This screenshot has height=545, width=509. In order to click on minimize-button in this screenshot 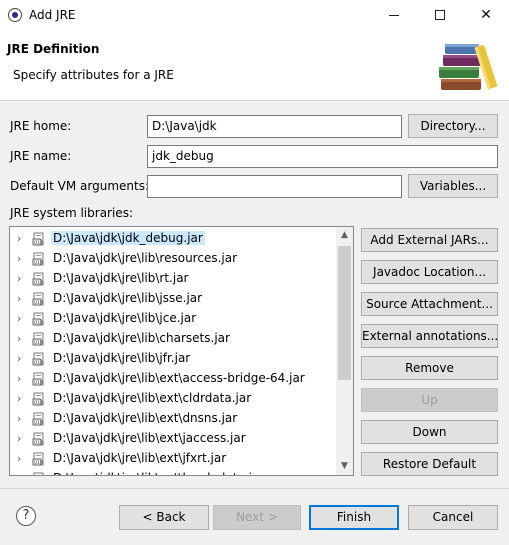, I will do `click(394, 15)`.